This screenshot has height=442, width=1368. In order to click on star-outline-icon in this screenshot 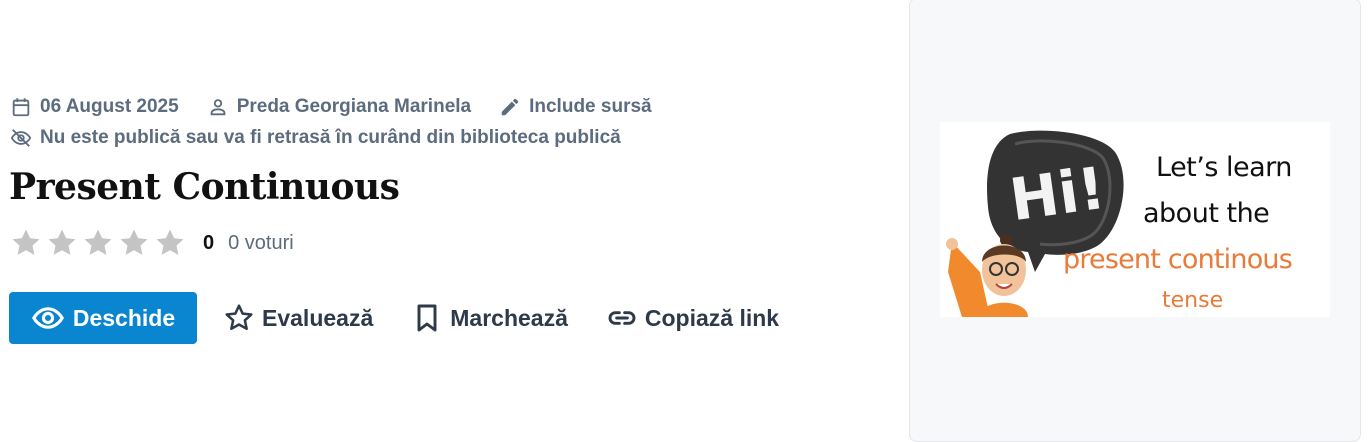, I will do `click(239, 317)`.